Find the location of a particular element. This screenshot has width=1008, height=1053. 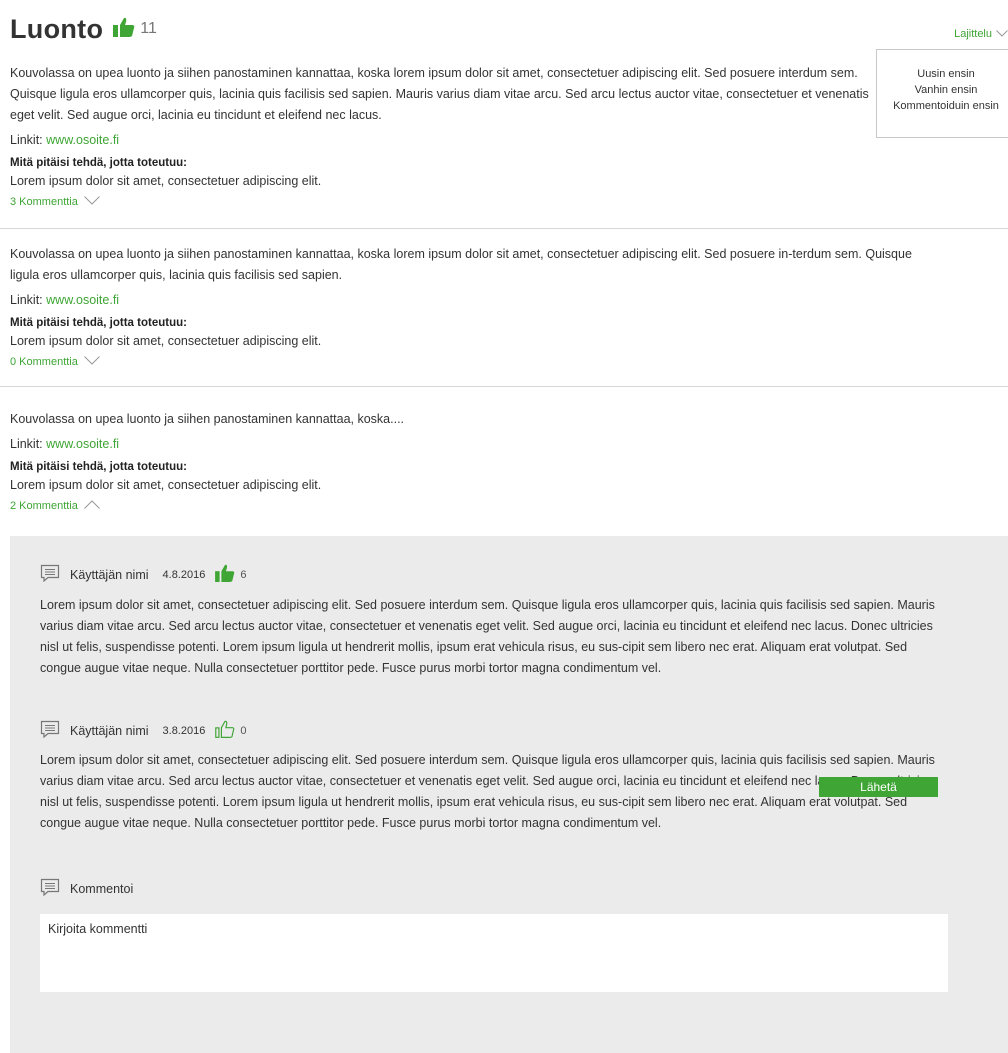

comments-count: 2 Kommenttia is located at coordinates (44, 506).